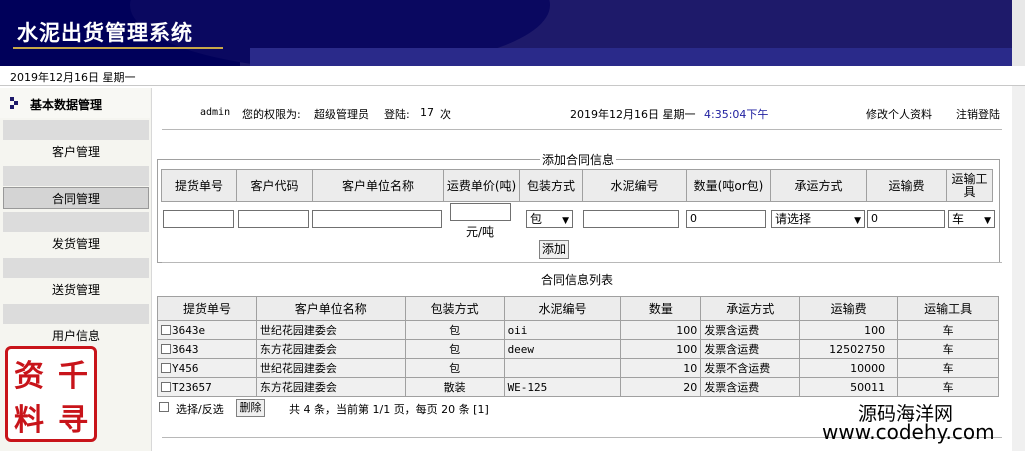 This screenshot has height=451, width=1025. I want to click on quantity-input: 0, so click(726, 219).